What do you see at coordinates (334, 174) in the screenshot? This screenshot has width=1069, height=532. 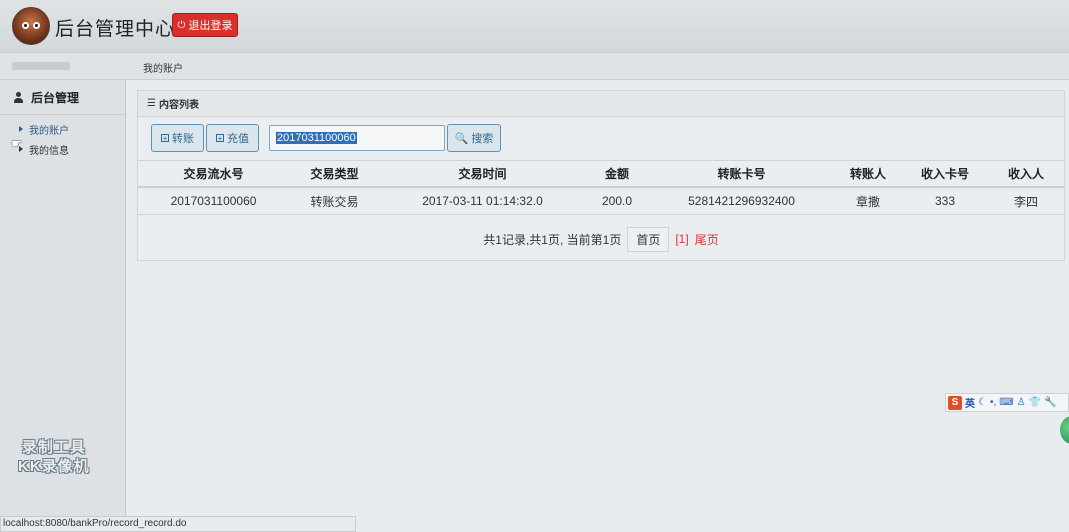 I see `column-header: 交易类型` at bounding box center [334, 174].